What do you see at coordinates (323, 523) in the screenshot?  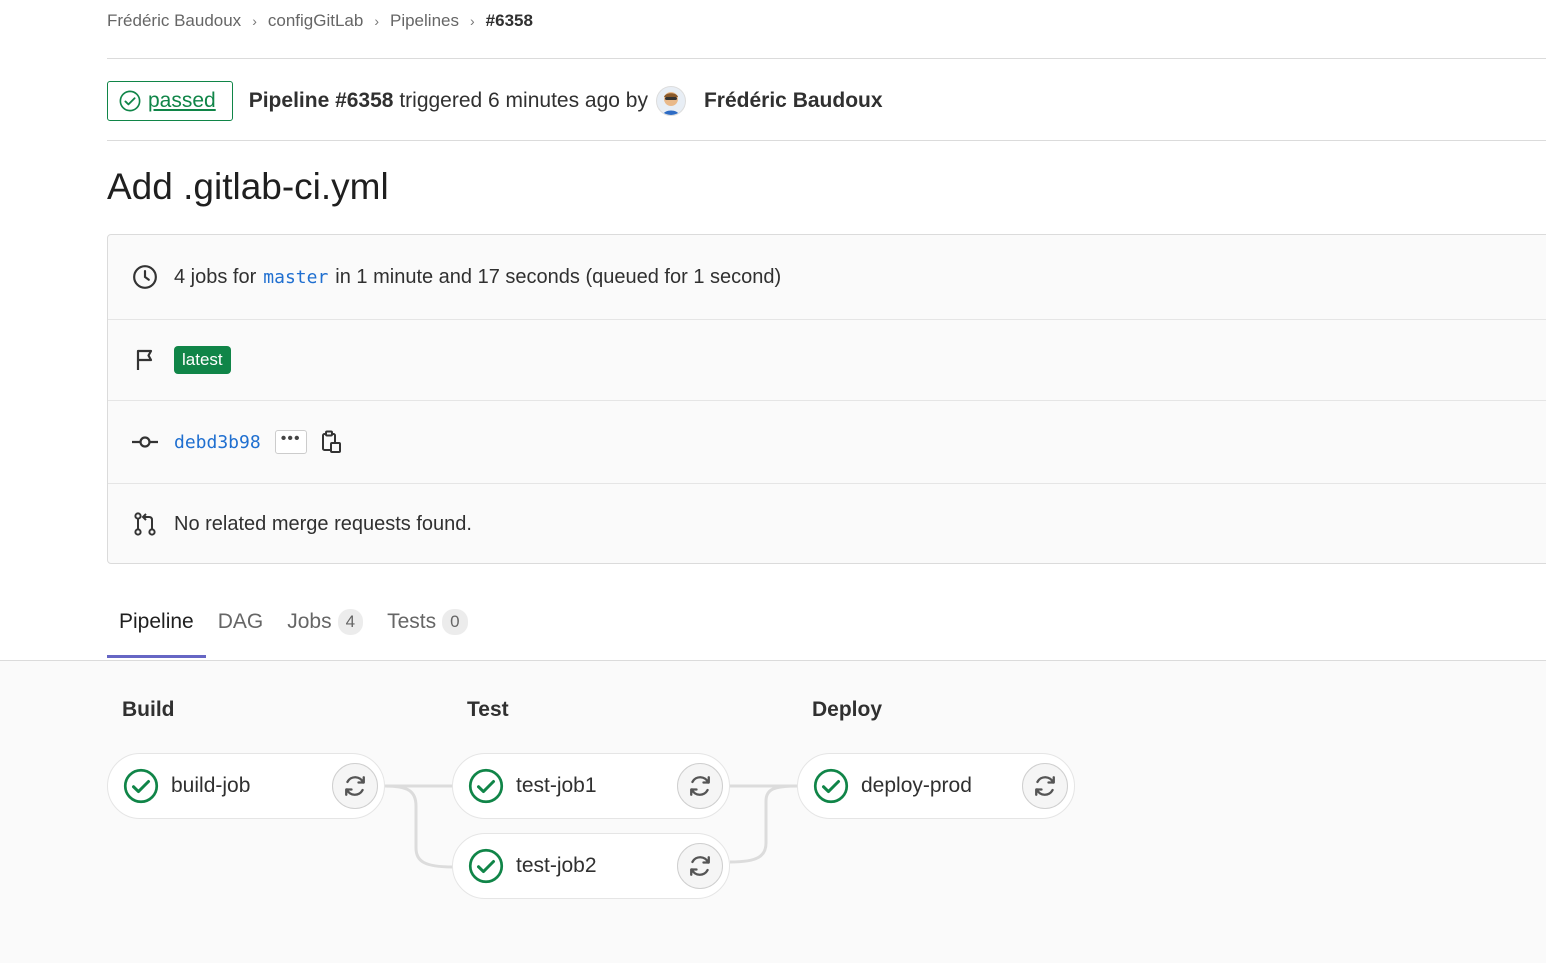 I see `merge-requests-text: No related merge requests found.` at bounding box center [323, 523].